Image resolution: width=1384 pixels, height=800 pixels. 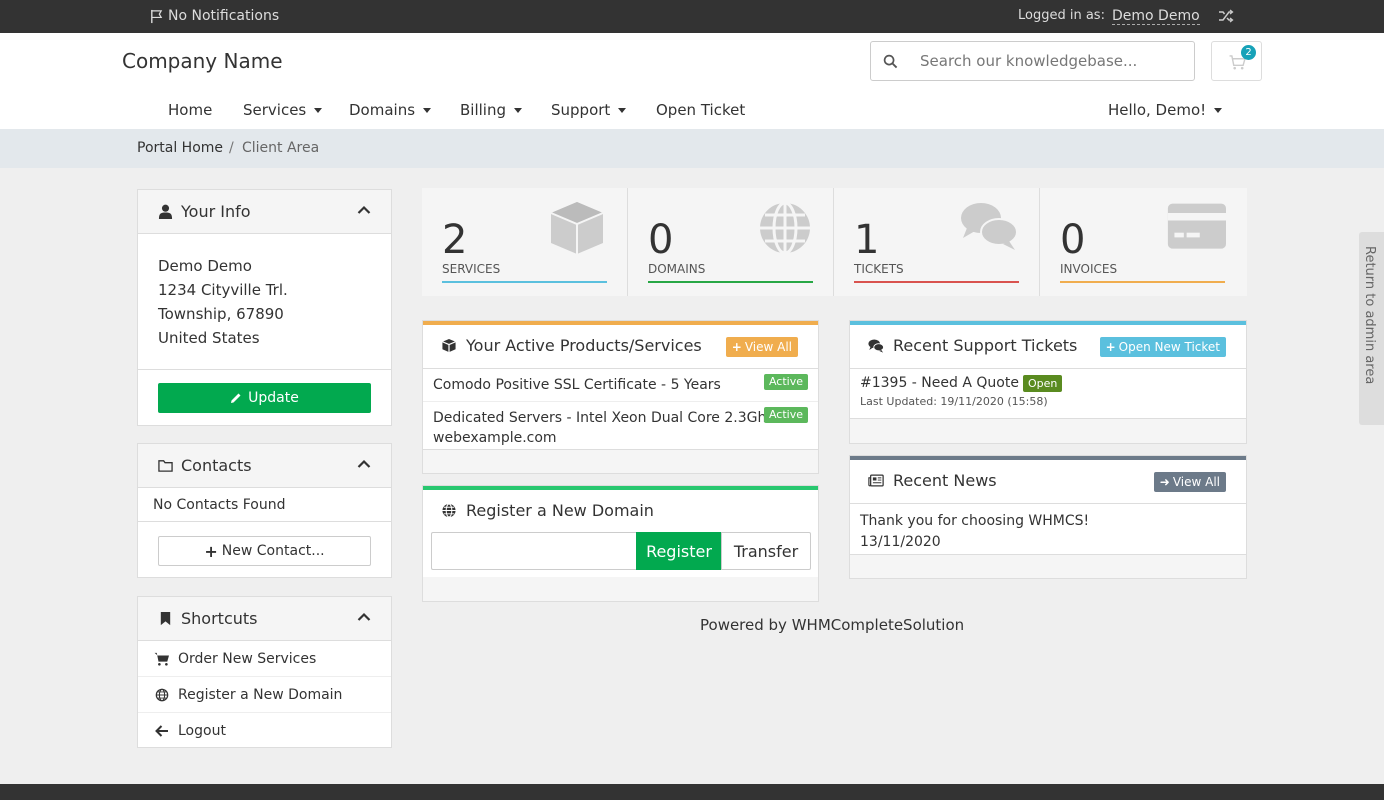 I want to click on news-item: Thank you for choosing WHMCS! 13/11/2020, so click(x=1048, y=532).